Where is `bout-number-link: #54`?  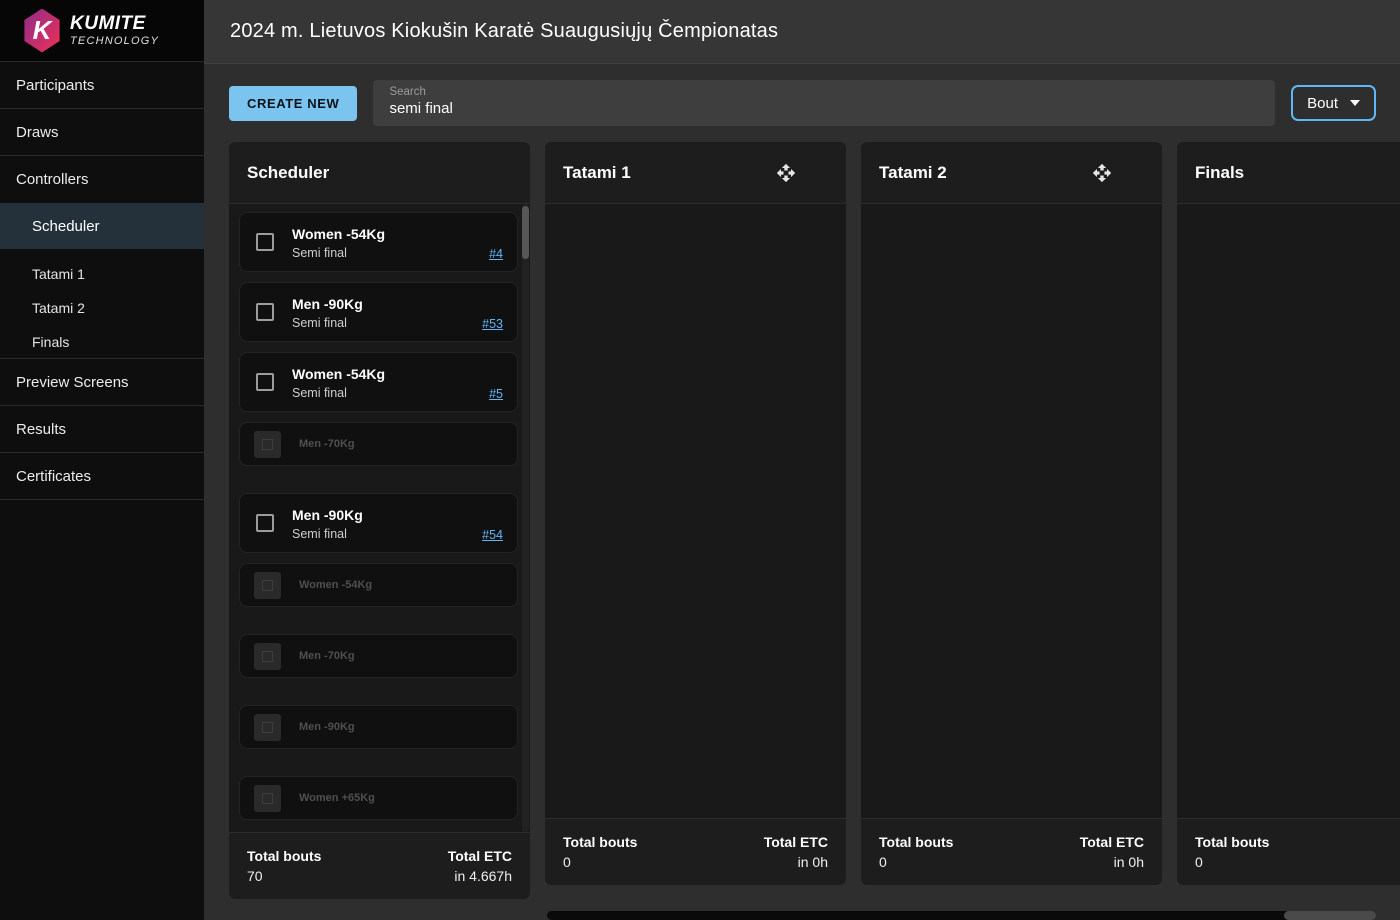
bout-number-link: #54 is located at coordinates (492, 535).